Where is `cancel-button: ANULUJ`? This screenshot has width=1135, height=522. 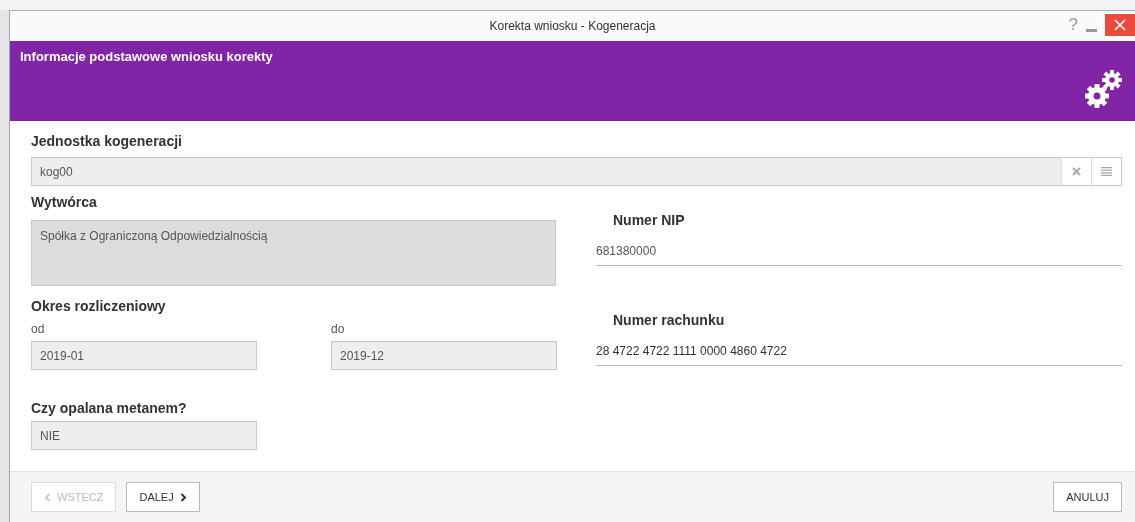 cancel-button: ANULUJ is located at coordinates (1087, 497).